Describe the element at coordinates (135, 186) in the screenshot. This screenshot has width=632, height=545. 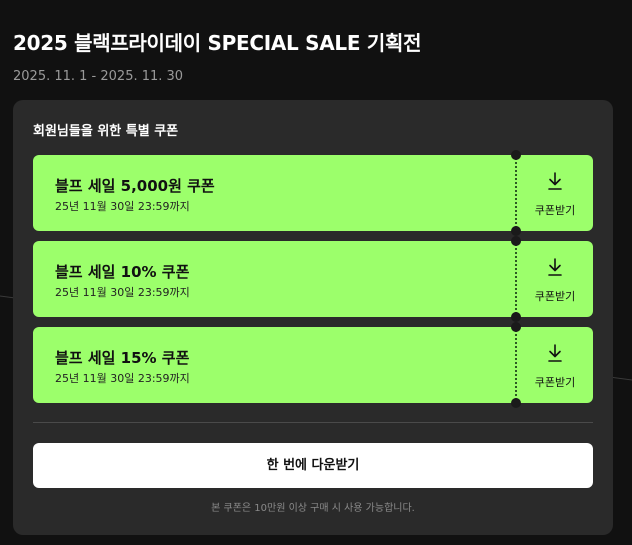
I see `coupon-name: 블프 세일 5,000원 쿠폰` at that location.